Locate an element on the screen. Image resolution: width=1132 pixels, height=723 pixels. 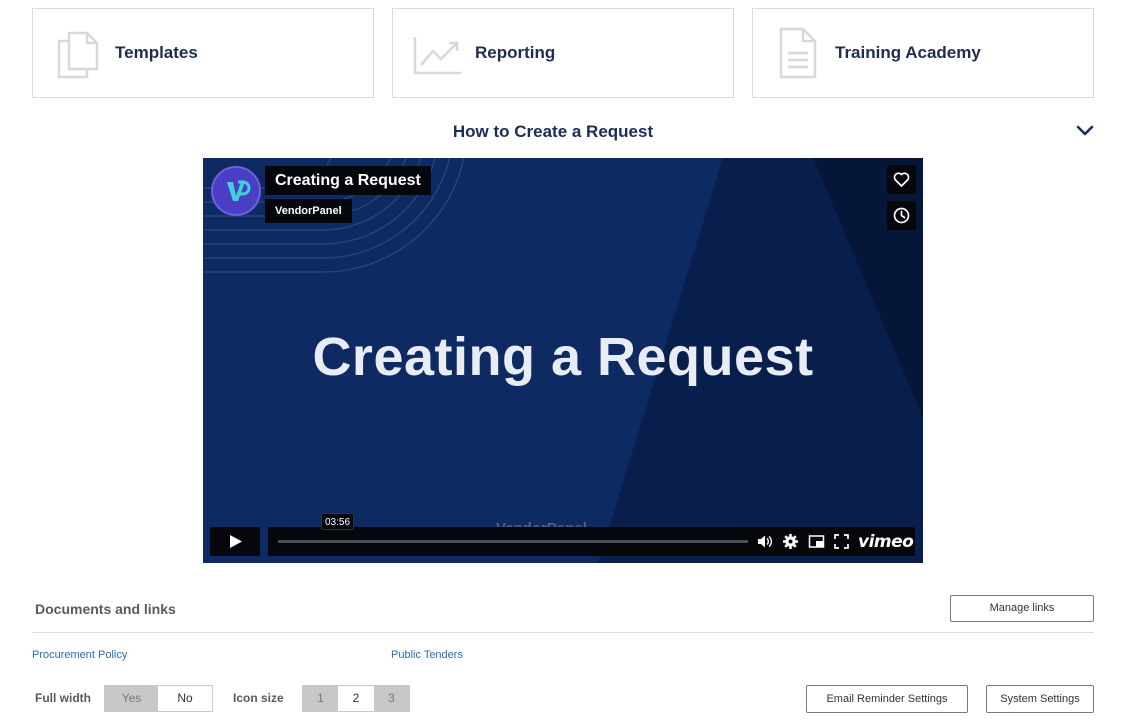
chevron-down-icon is located at coordinates (1085, 131).